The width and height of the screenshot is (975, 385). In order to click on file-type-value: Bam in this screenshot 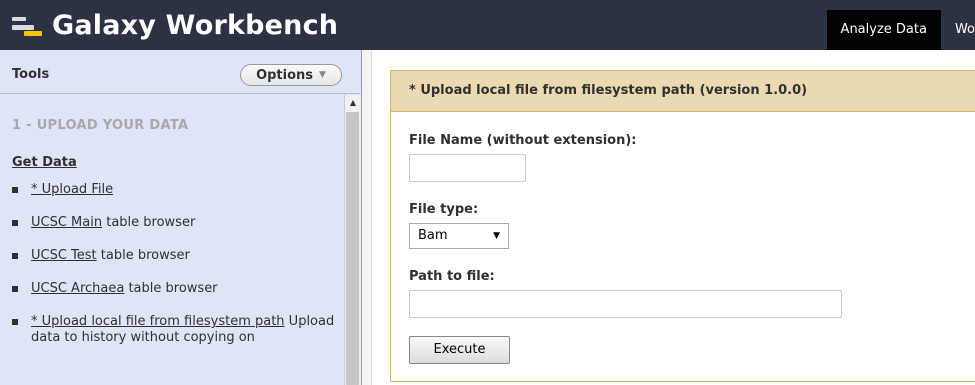, I will do `click(433, 235)`.